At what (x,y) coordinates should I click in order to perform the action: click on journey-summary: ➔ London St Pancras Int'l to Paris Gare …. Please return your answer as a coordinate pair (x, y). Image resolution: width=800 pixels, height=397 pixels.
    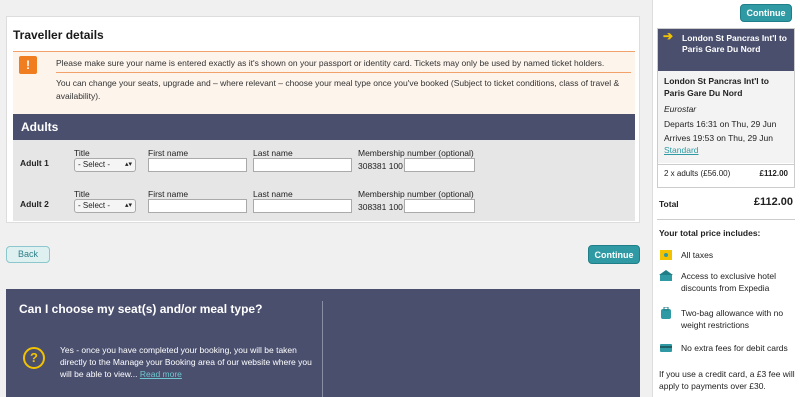
    Looking at the image, I should click on (726, 108).